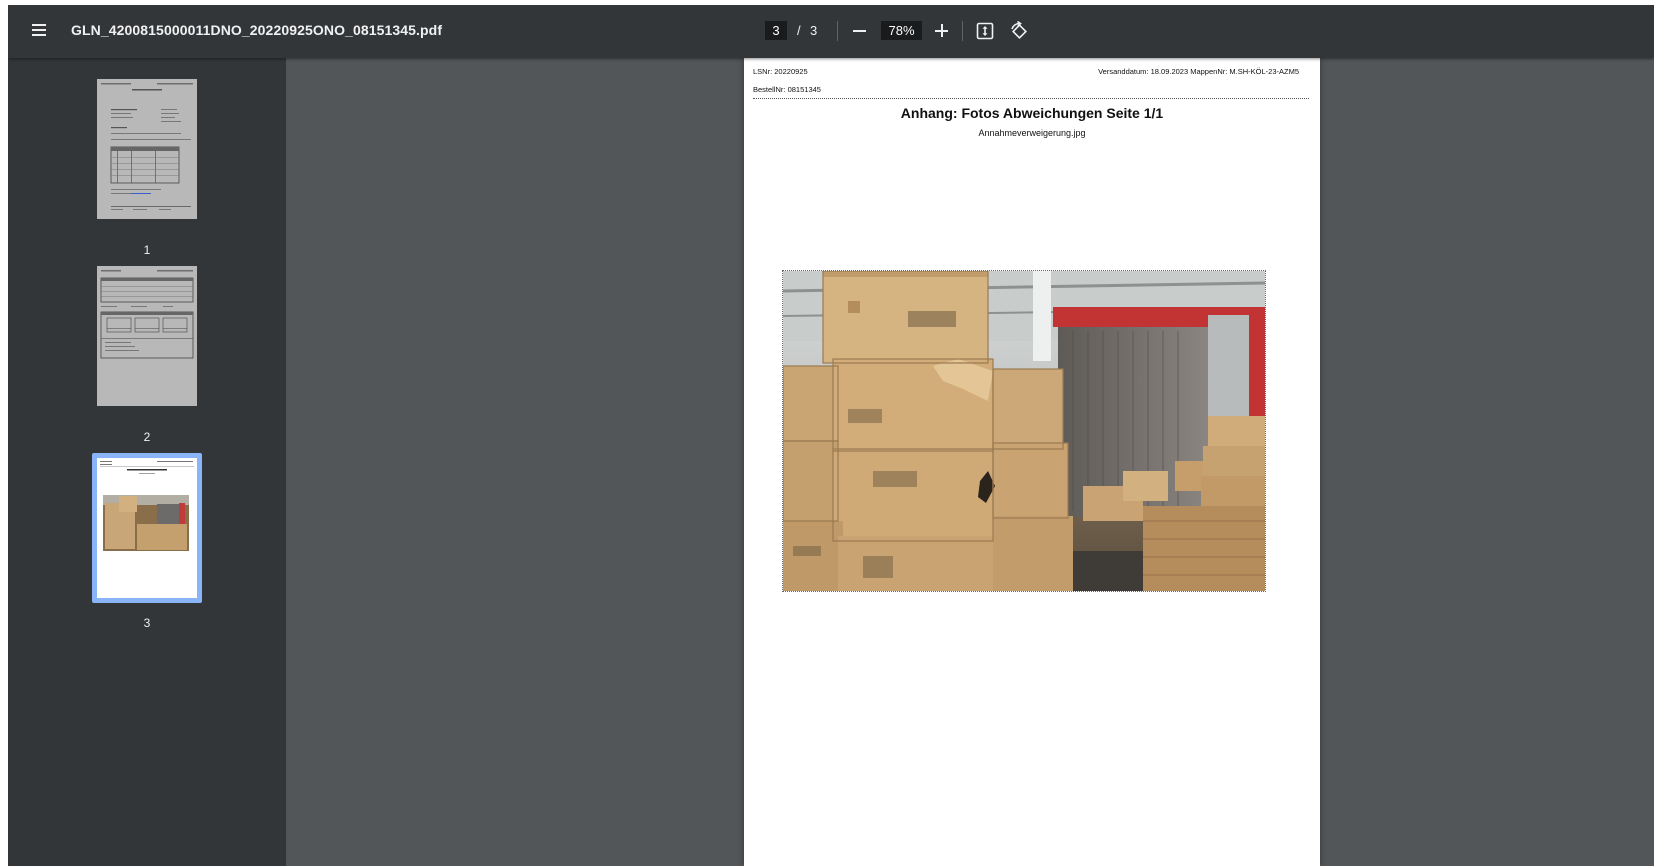  Describe the element at coordinates (40, 30) in the screenshot. I see `menu-icon` at that location.